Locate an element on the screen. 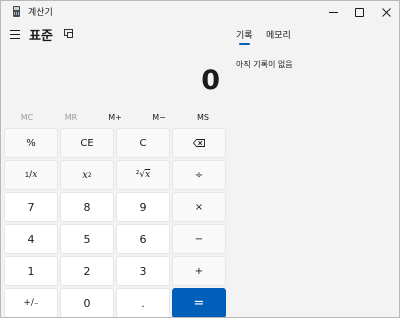 This screenshot has height=318, width=400. square-exponent: 2 is located at coordinates (89, 175).